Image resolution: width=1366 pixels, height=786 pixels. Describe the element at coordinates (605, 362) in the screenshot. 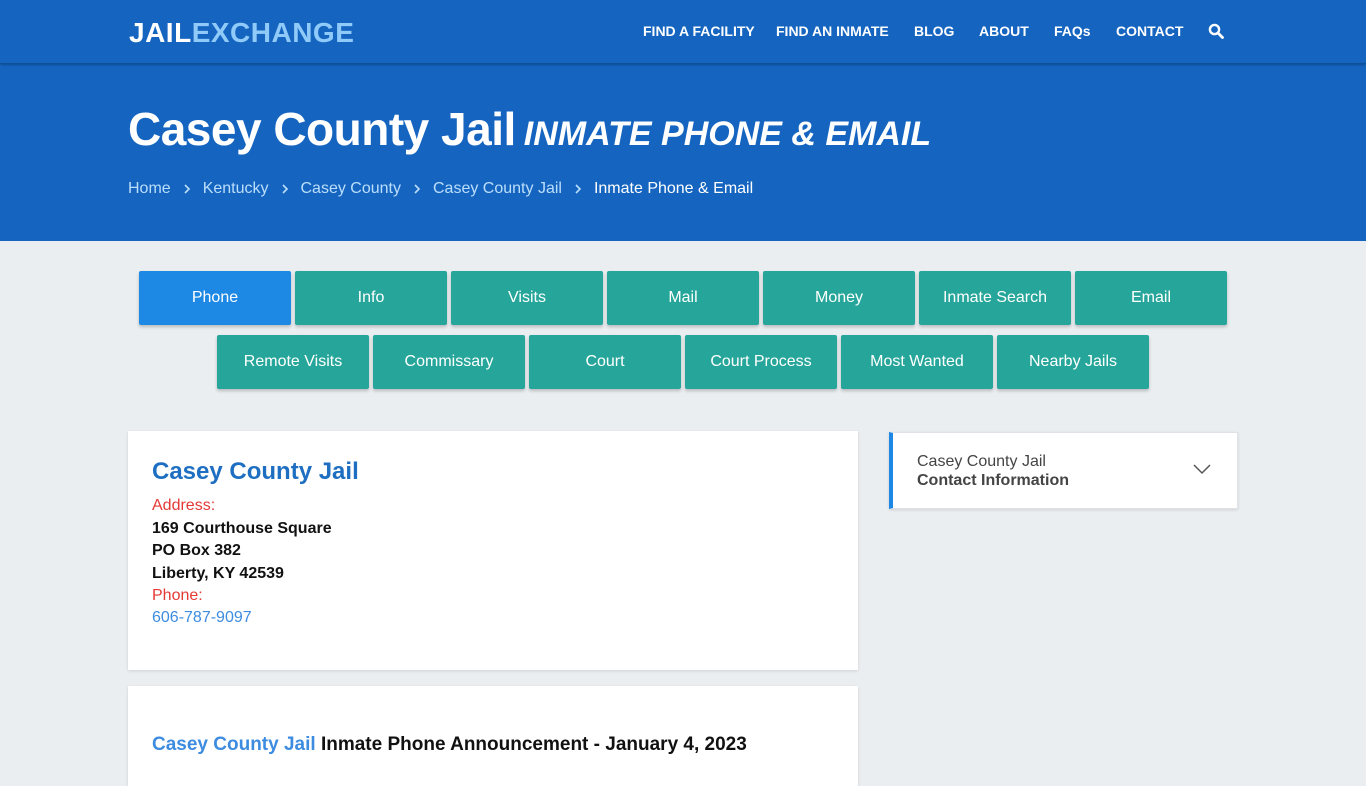

I see `tab-court: Court` at that location.